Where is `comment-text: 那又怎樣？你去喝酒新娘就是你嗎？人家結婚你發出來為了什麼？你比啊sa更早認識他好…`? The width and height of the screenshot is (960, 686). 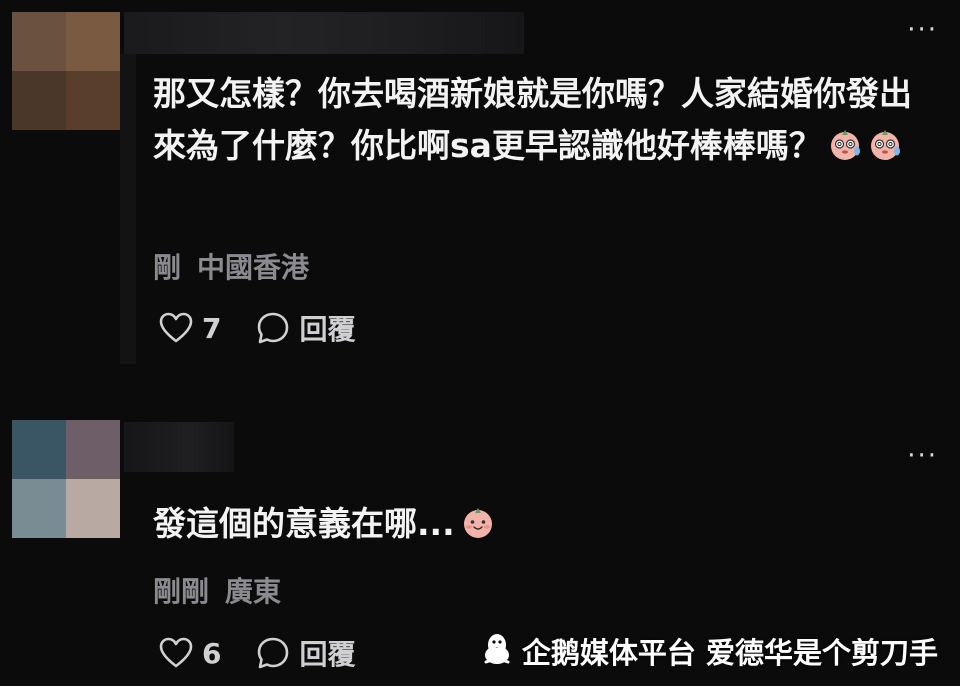 comment-text: 那又怎樣？你去喝酒新娘就是你嗎？人家結婚你發出來為了什麼？你比啊sa更早認識他好… is located at coordinates (543, 120).